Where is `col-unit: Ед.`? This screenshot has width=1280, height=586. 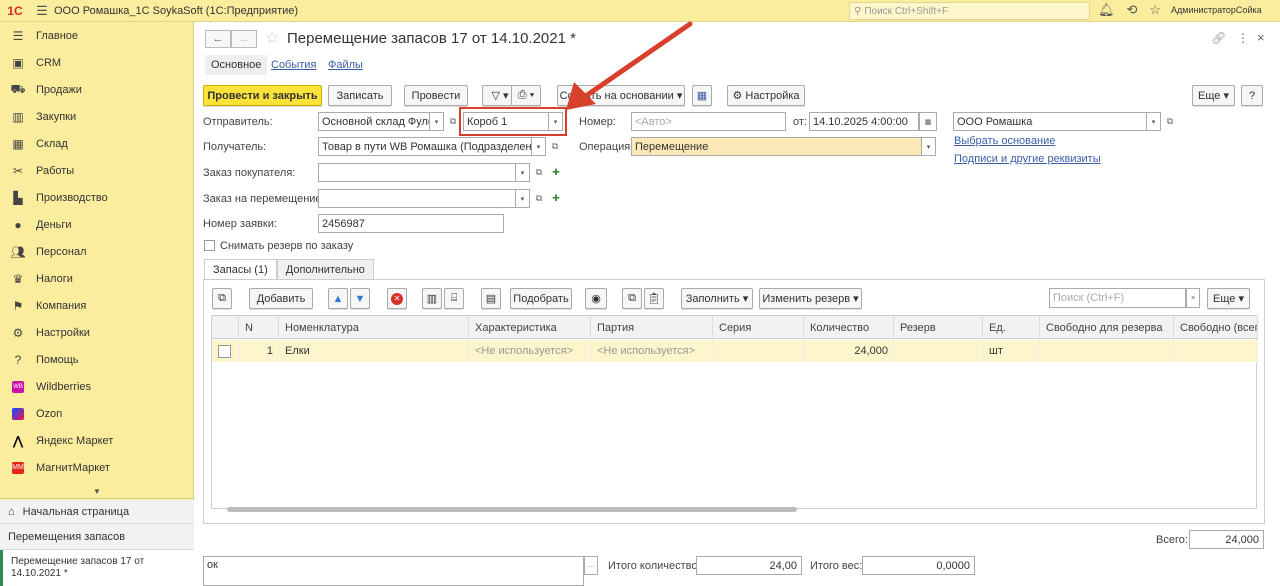 col-unit: Ед. is located at coordinates (1011, 327).